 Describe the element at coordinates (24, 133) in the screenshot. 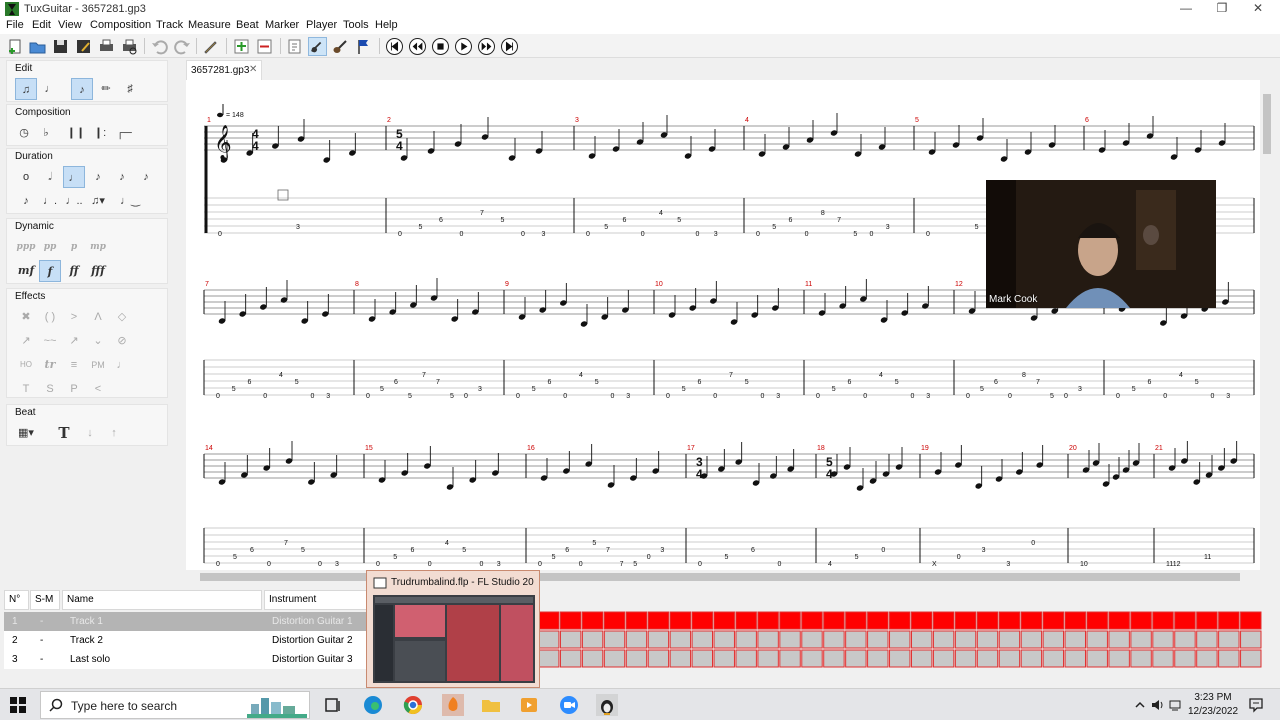

I see `tempo-icon: ◷` at that location.